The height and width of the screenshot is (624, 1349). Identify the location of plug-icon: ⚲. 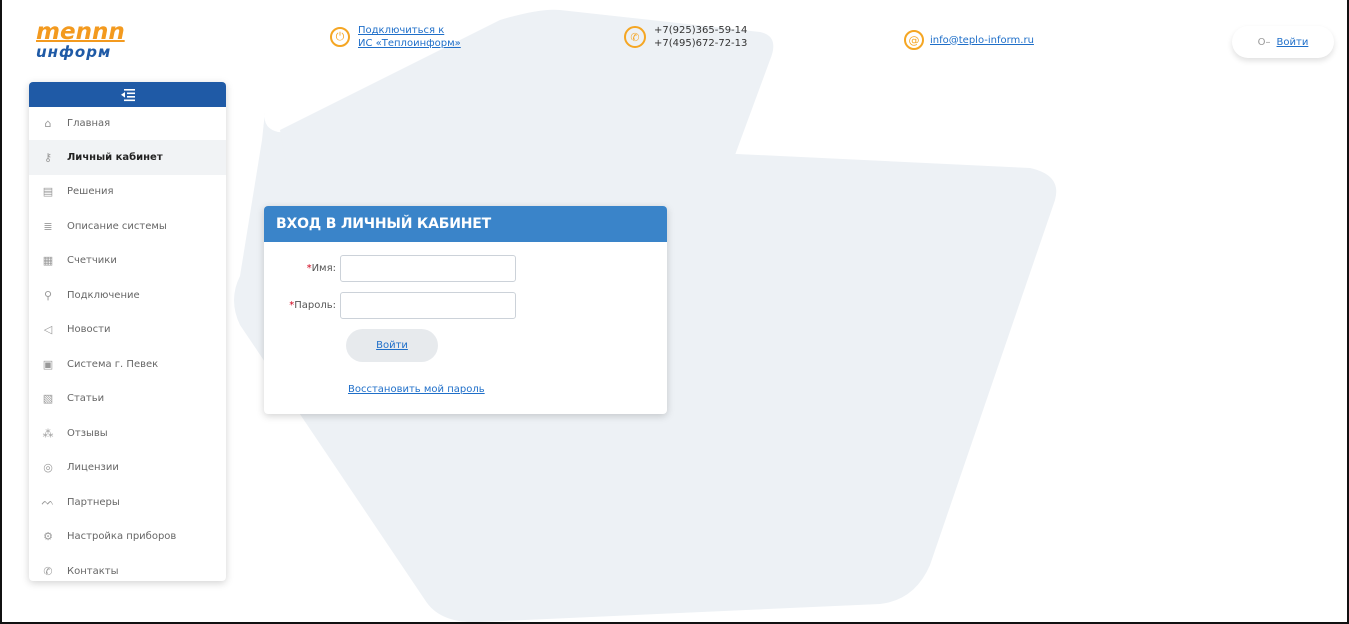
(48, 295).